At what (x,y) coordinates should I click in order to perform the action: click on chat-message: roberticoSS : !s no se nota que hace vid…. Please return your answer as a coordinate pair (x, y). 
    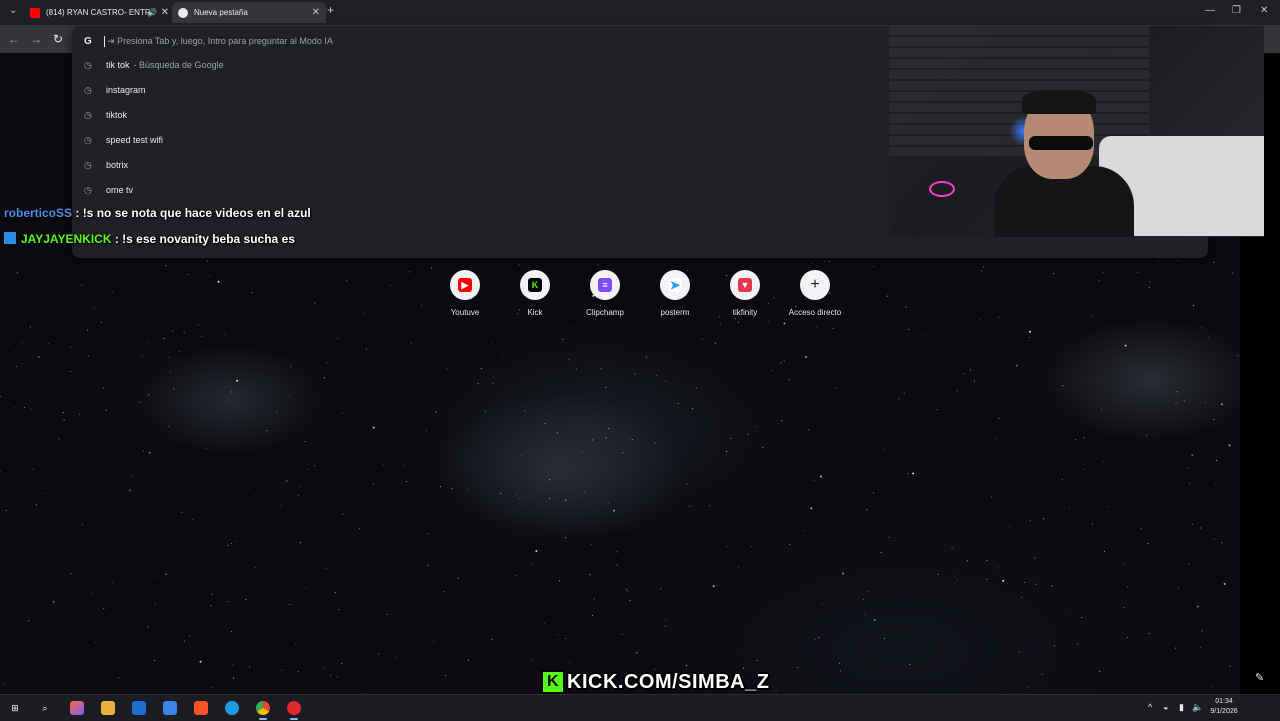
    Looking at the image, I should click on (157, 213).